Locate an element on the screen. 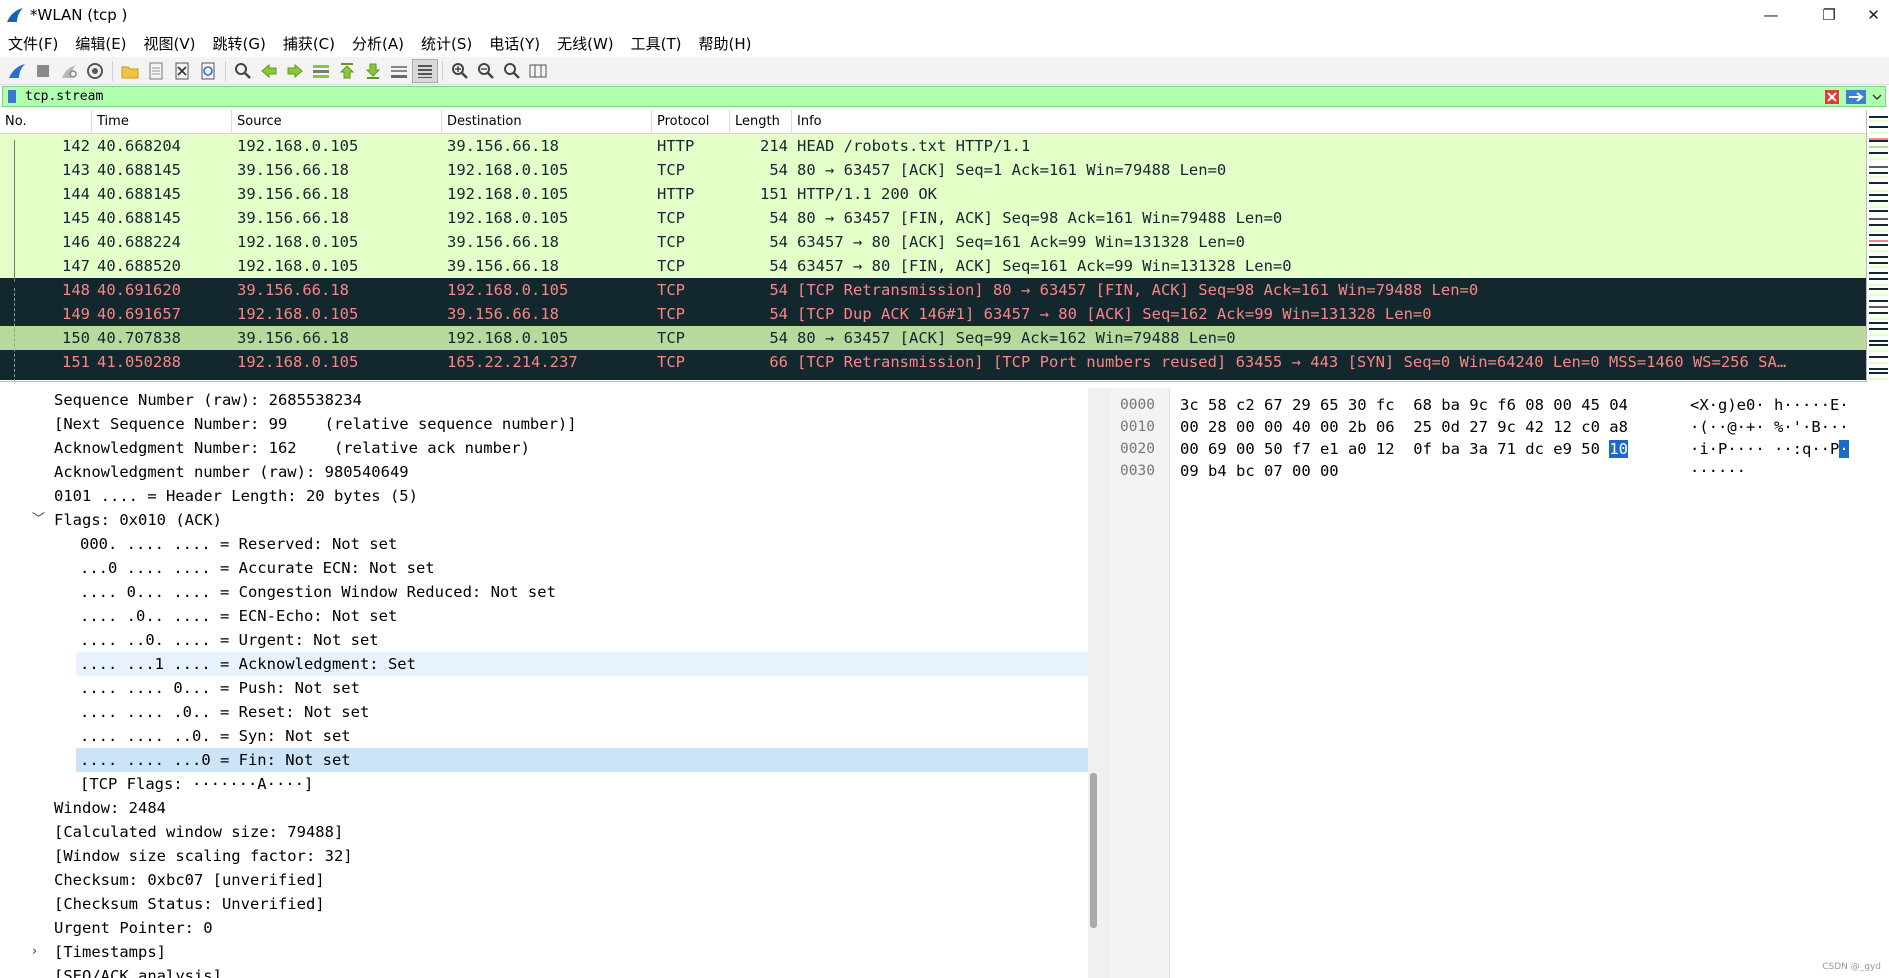 This screenshot has height=978, width=1889. cell-destination: 192.168.0.105 is located at coordinates (508, 218).